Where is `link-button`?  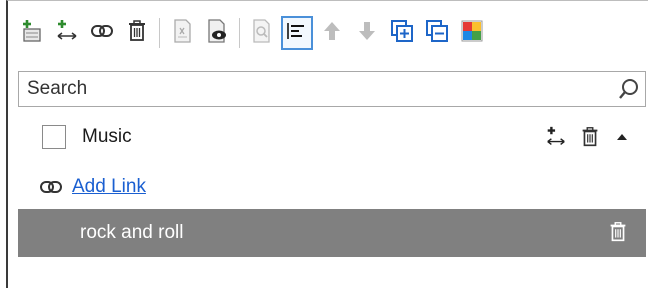
link-button is located at coordinates (102, 33).